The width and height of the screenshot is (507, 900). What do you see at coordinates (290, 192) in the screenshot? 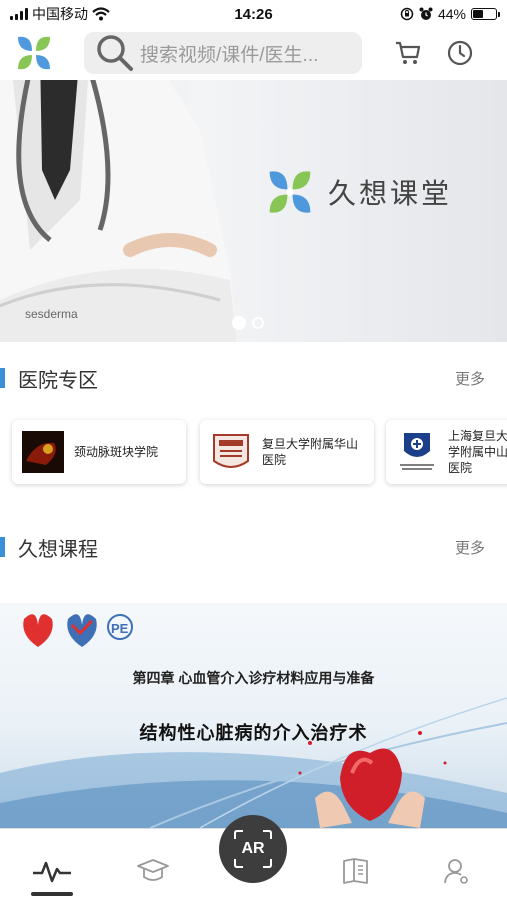
I see `banner-logo-icon` at bounding box center [290, 192].